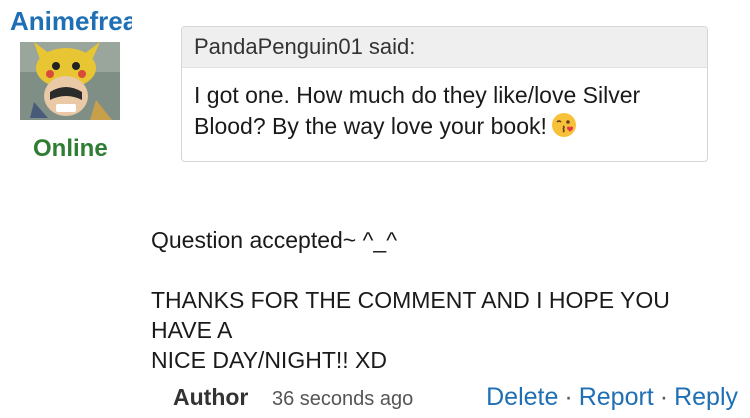  I want to click on quote-line: Blood? By the way love your book!, so click(370, 126).